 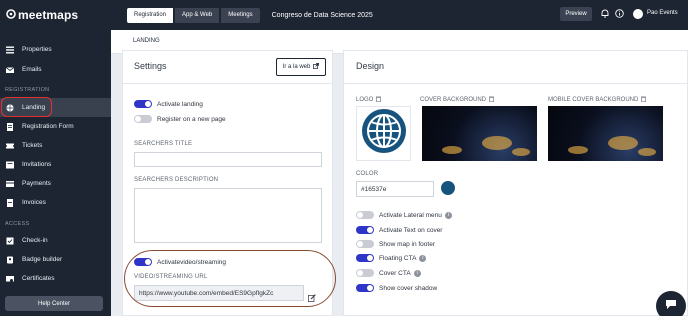 What do you see at coordinates (55, 15) in the screenshot?
I see `brand-logo: meetmaps` at bounding box center [55, 15].